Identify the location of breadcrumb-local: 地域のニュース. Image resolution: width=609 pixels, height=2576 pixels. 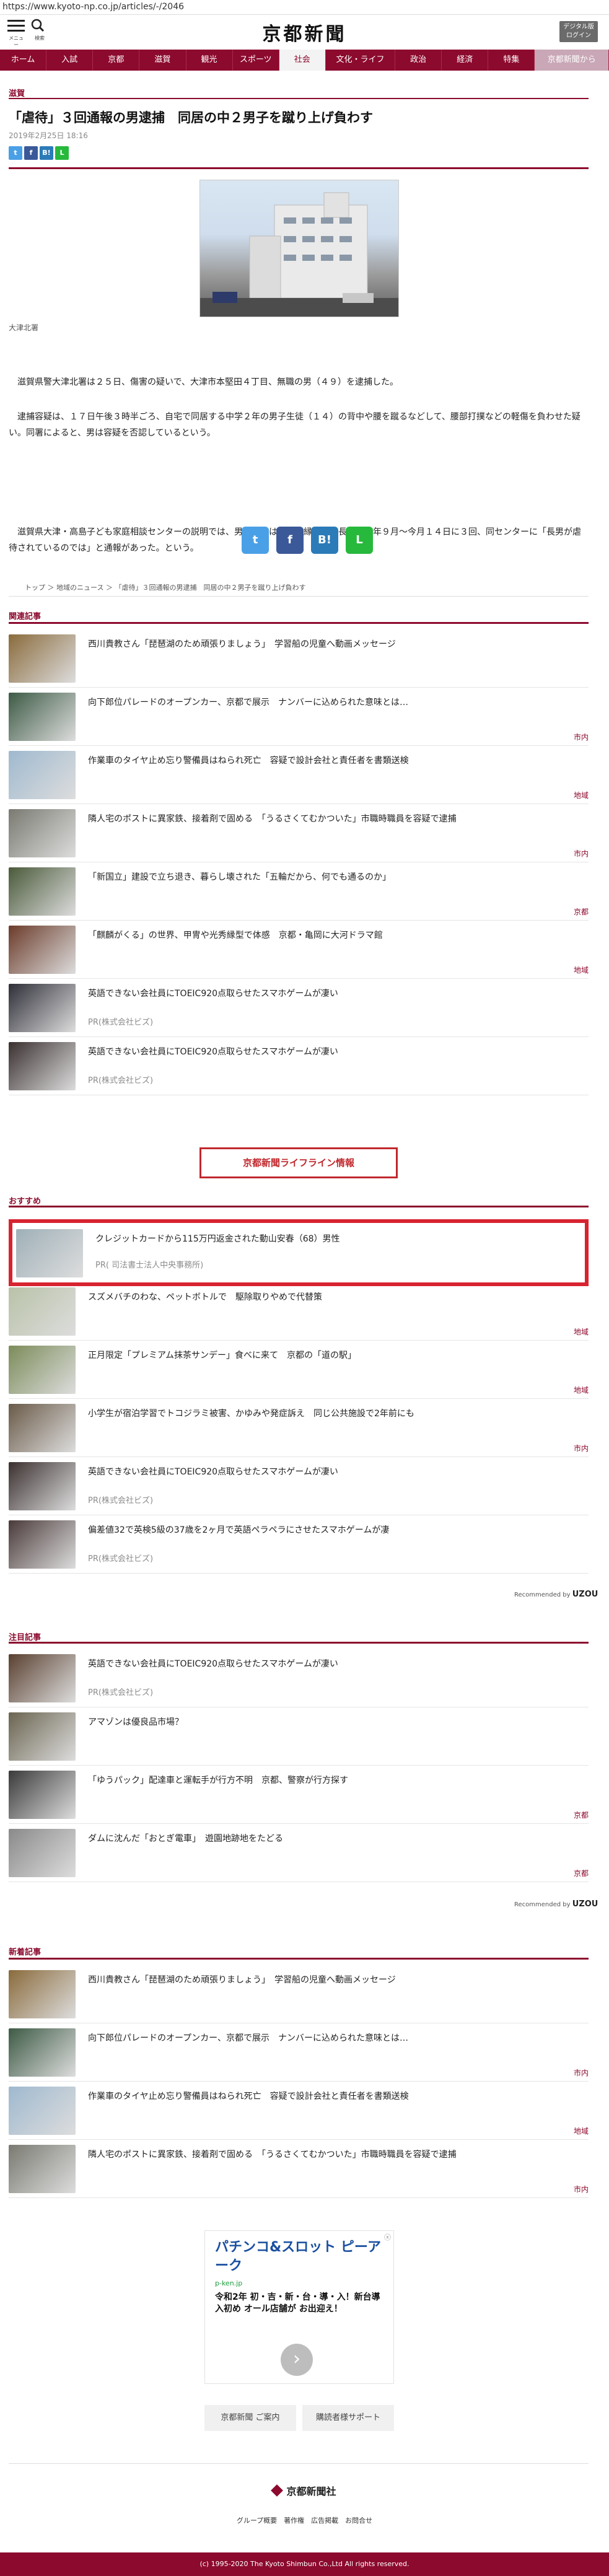
(79, 588).